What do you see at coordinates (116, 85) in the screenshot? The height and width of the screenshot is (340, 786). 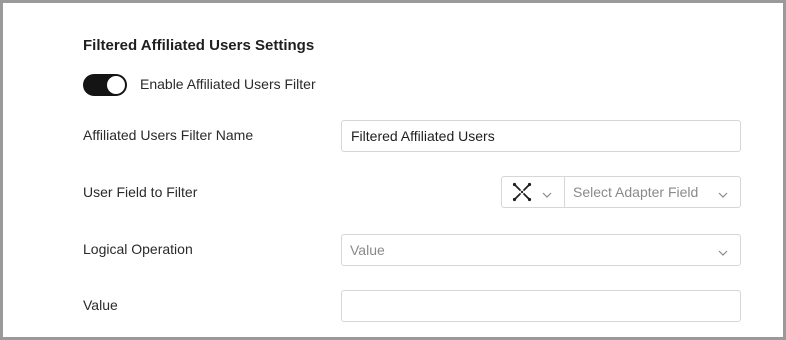 I see `toggle-knob` at bounding box center [116, 85].